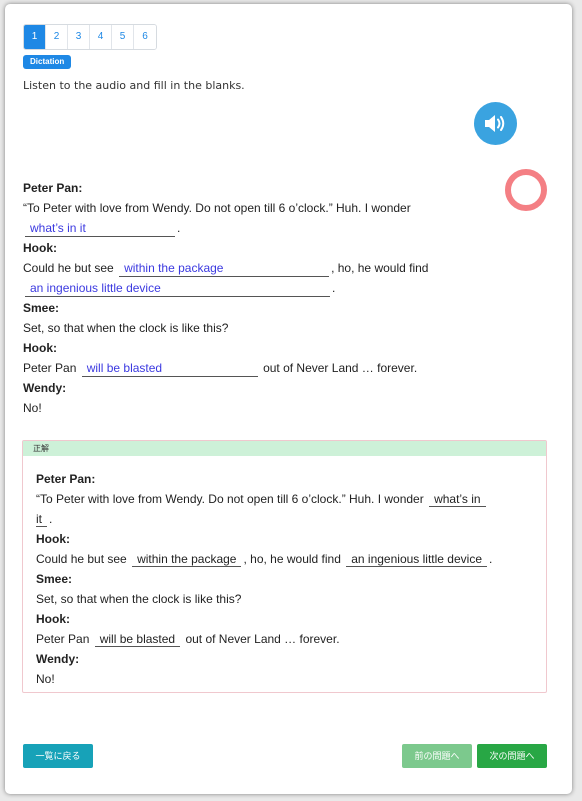  Describe the element at coordinates (137, 639) in the screenshot. I see `answer-4: will be blasted` at that location.